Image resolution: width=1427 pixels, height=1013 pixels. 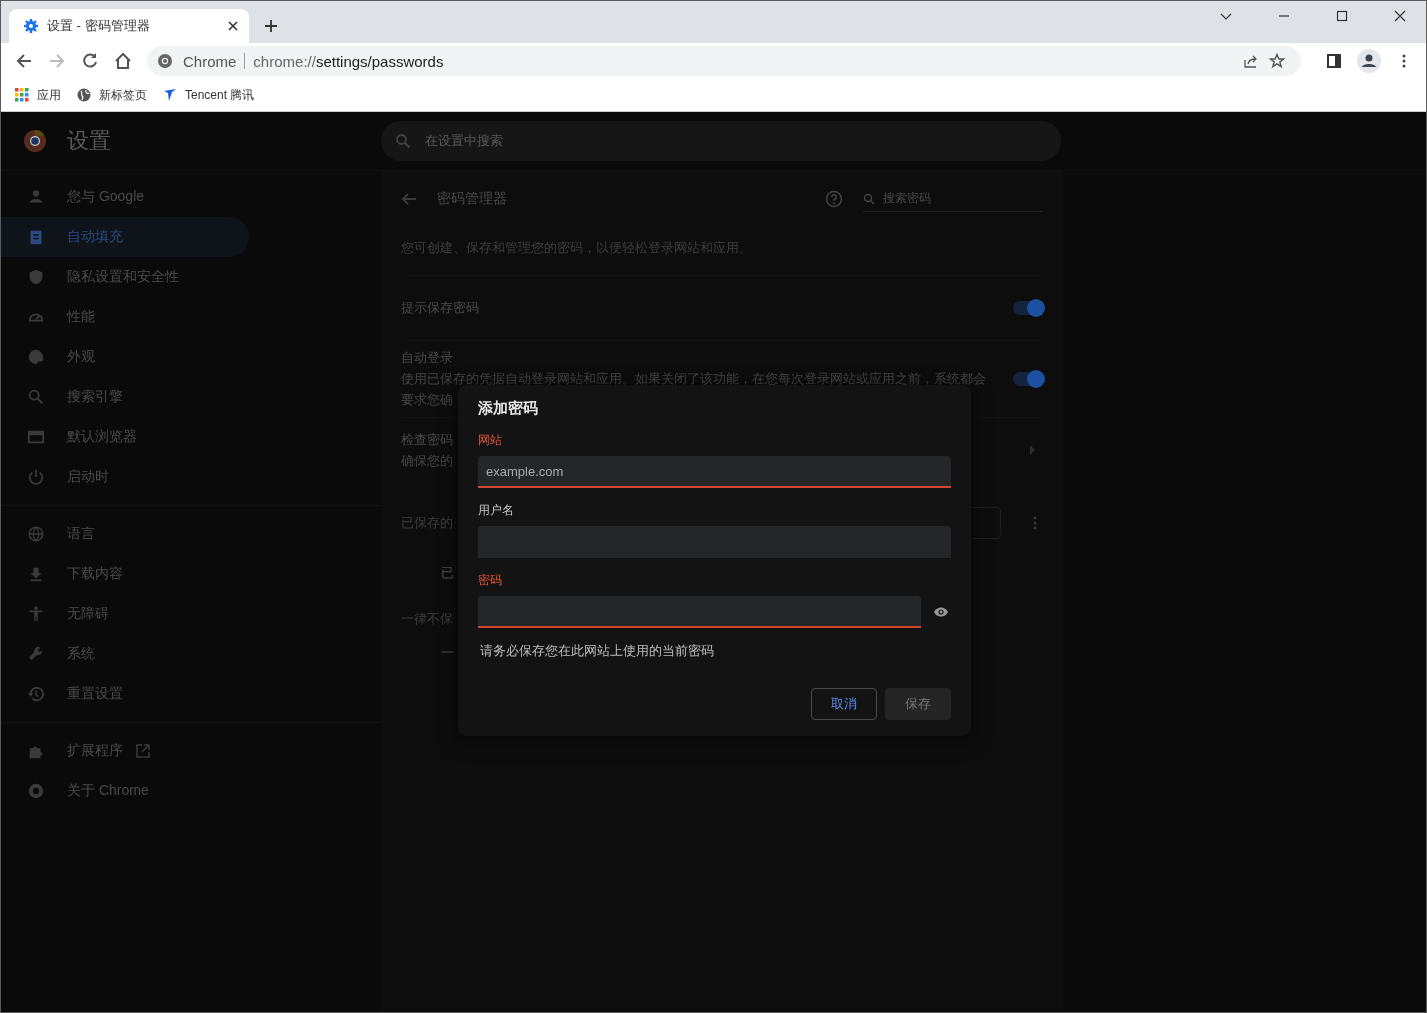 I want to click on input-field, so click(x=699, y=612).